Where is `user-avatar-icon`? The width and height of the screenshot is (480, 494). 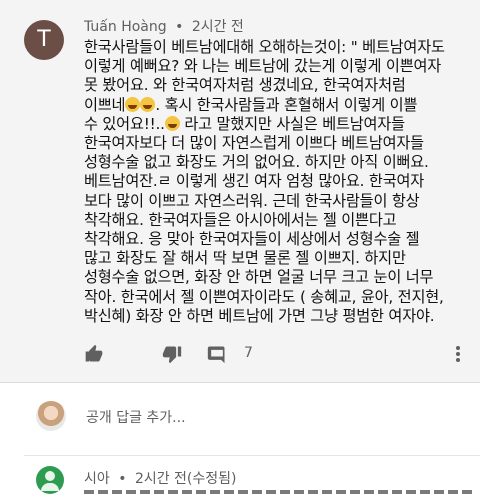
user-avatar-icon is located at coordinates (50, 480).